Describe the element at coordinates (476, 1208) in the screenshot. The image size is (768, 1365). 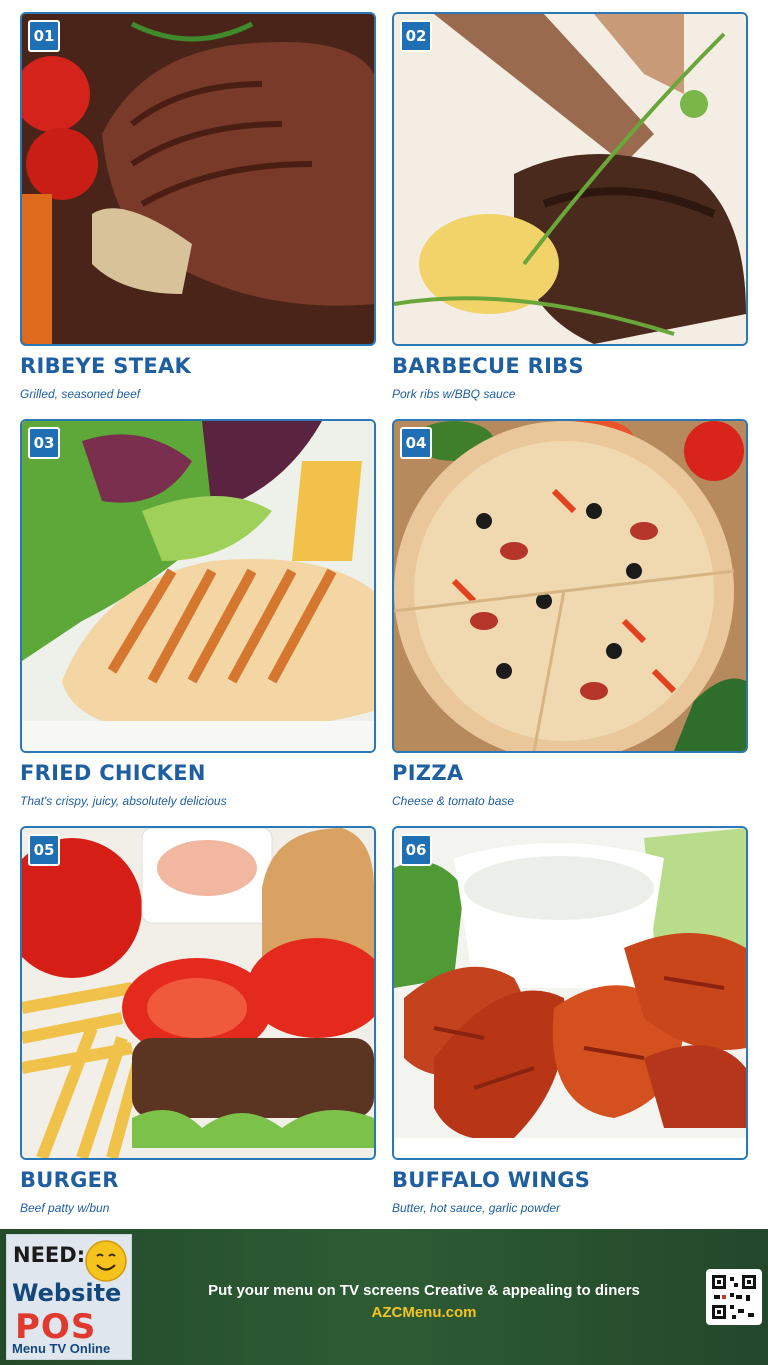
I see `item-description: Butter, hot sauce, garlic powder` at that location.